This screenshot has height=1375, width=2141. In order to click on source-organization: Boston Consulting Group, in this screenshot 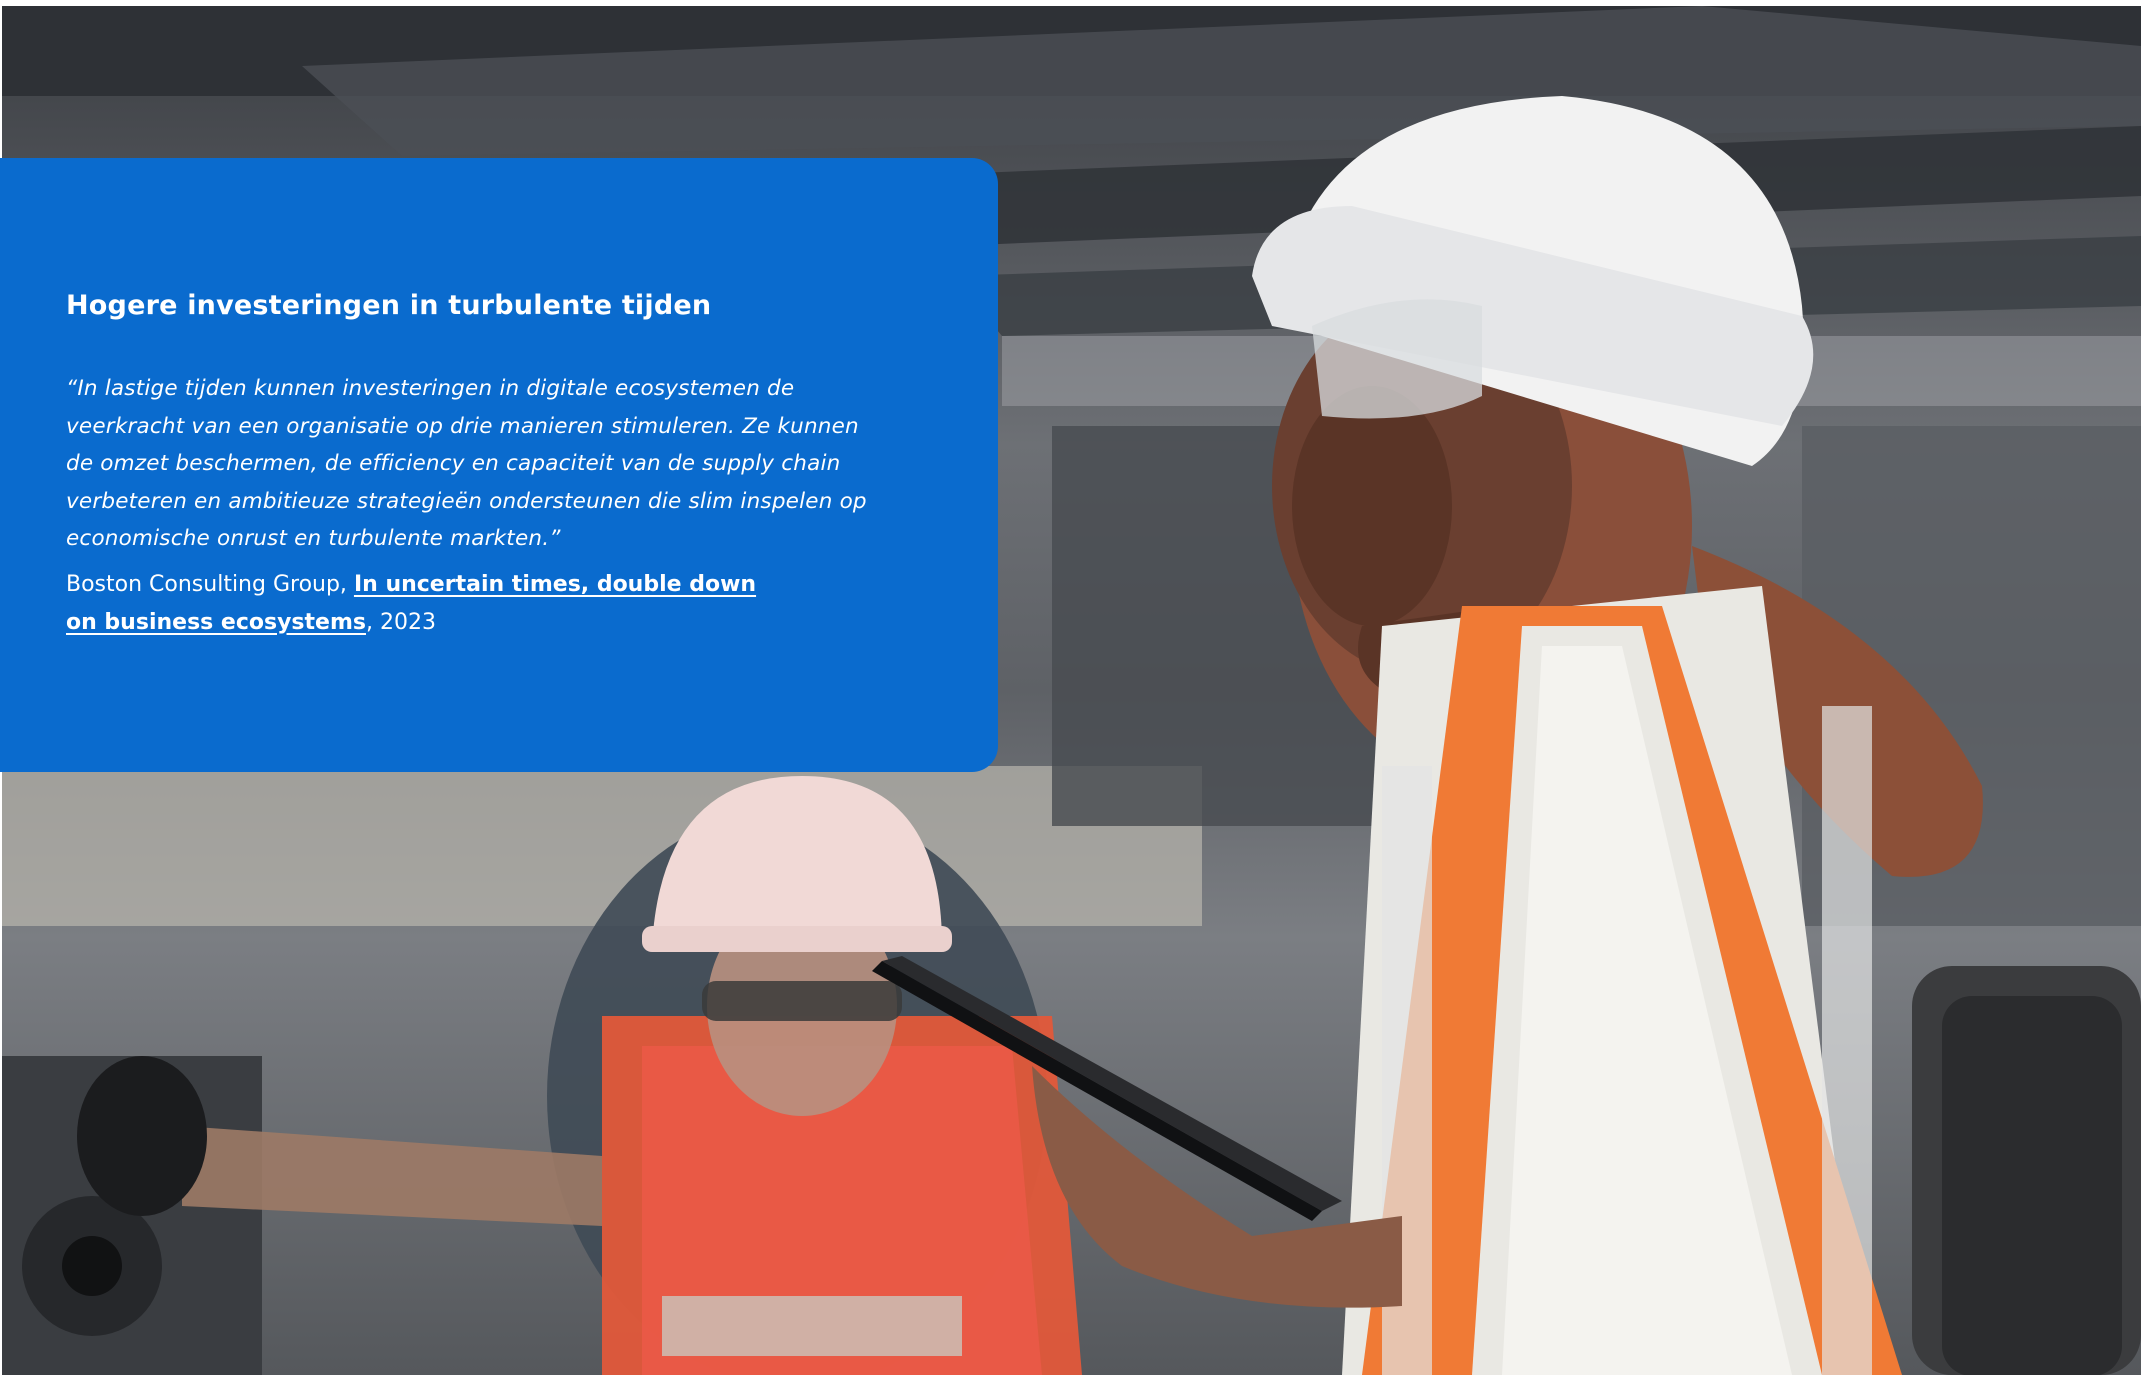, I will do `click(210, 584)`.